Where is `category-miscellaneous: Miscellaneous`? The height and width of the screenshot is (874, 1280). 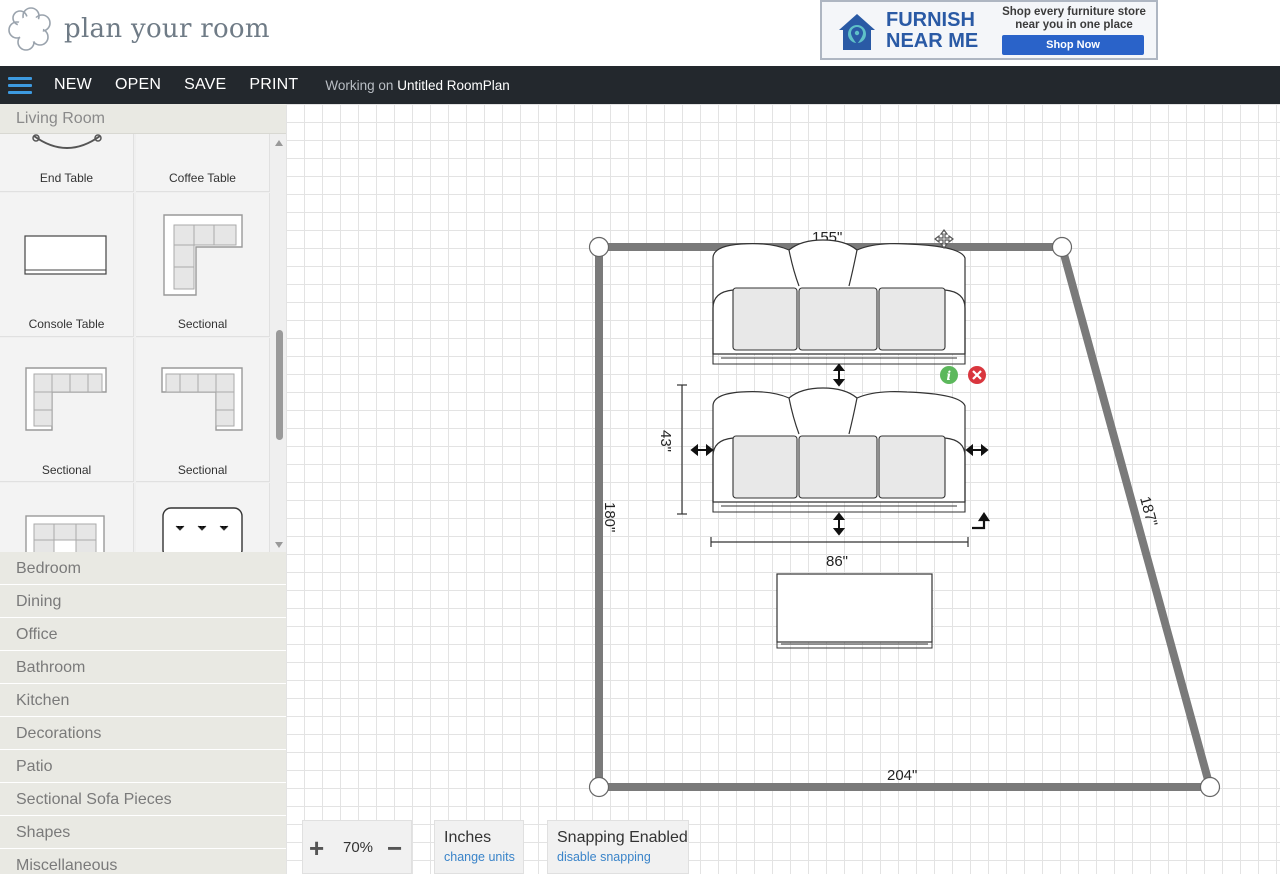
category-miscellaneous: Miscellaneous is located at coordinates (143, 861).